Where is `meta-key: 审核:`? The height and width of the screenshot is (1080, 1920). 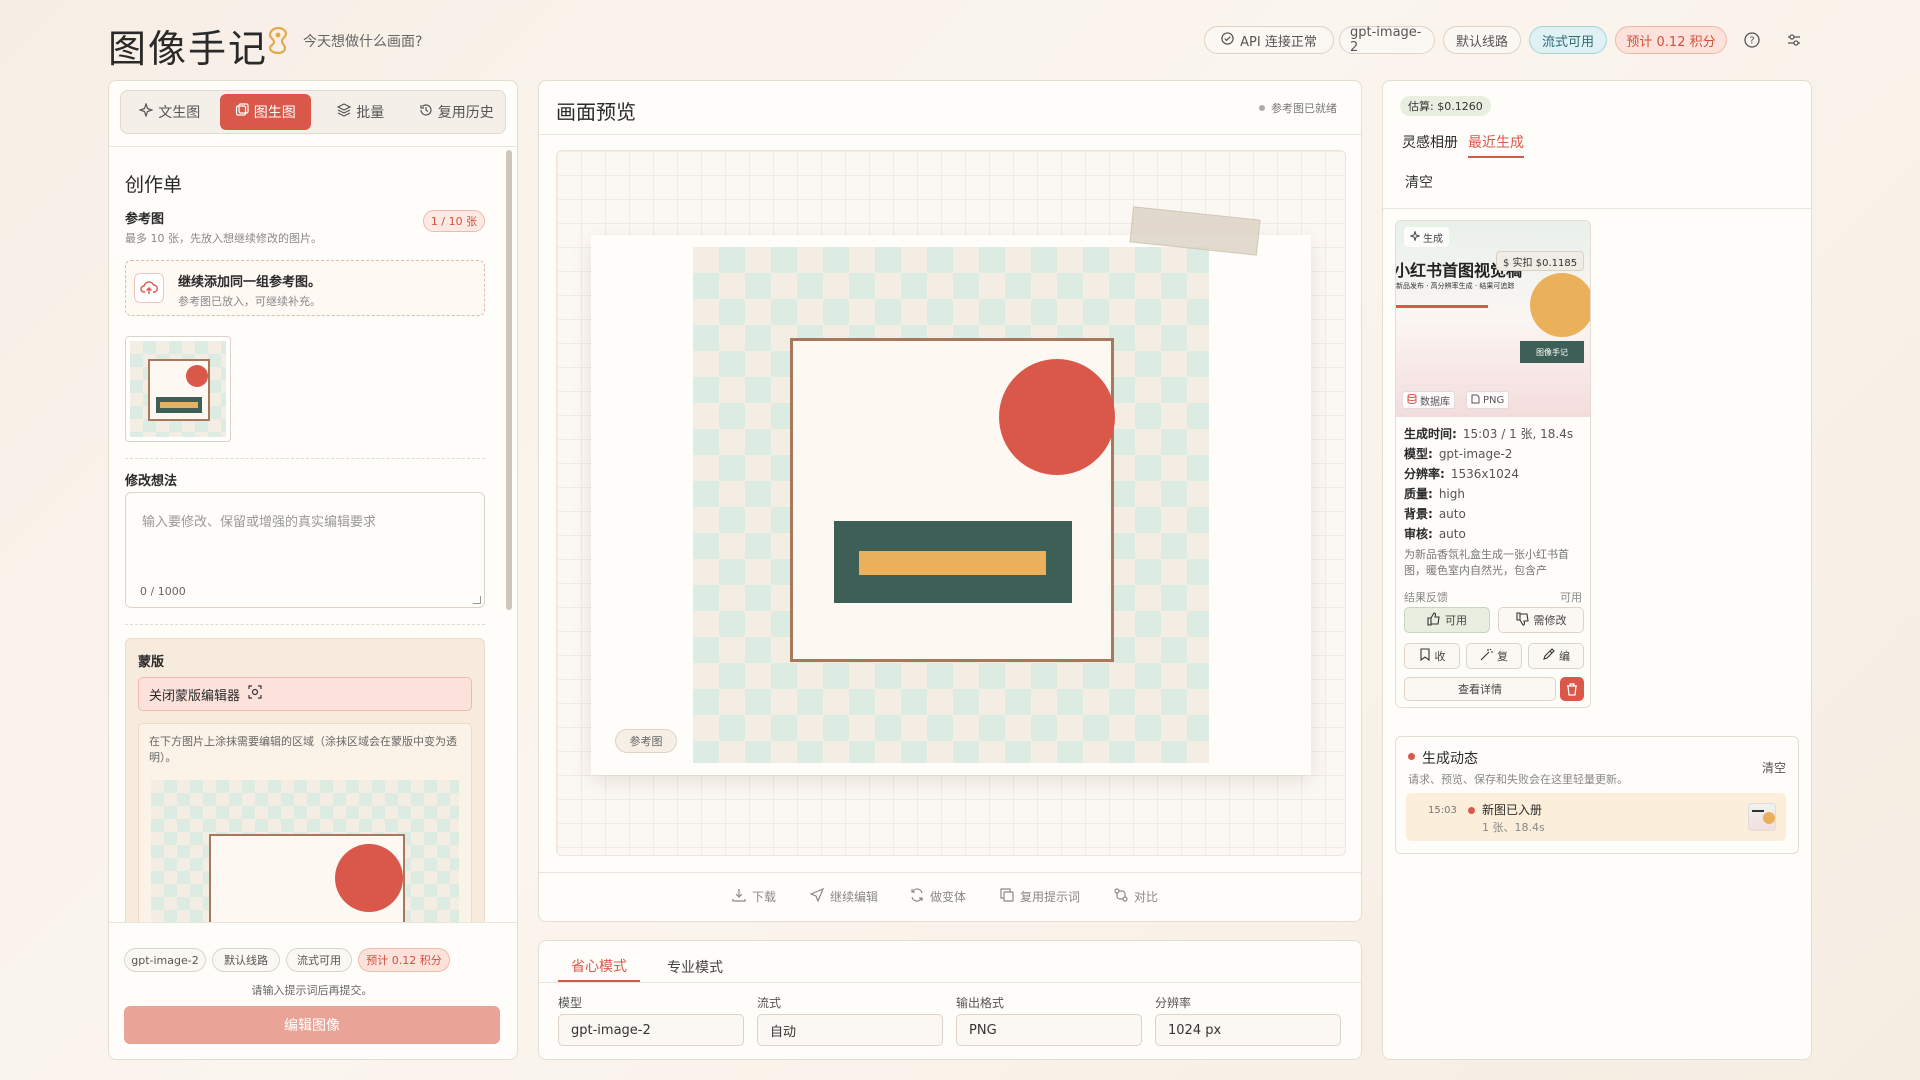
meta-key: 审核: is located at coordinates (1418, 534).